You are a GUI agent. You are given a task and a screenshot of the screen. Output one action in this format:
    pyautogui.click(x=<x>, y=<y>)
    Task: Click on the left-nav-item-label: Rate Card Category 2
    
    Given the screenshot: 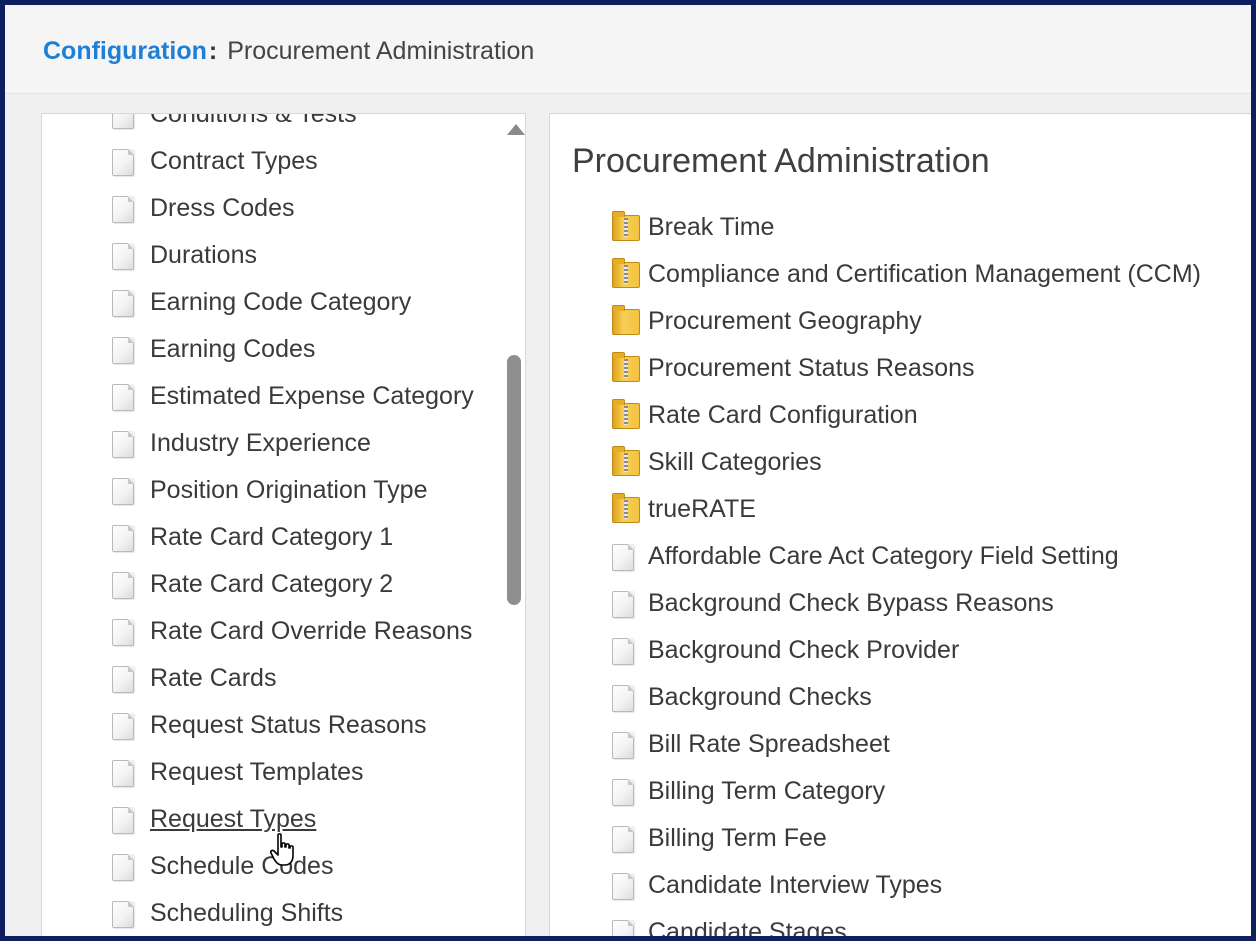 What is the action you would take?
    pyautogui.click(x=271, y=584)
    